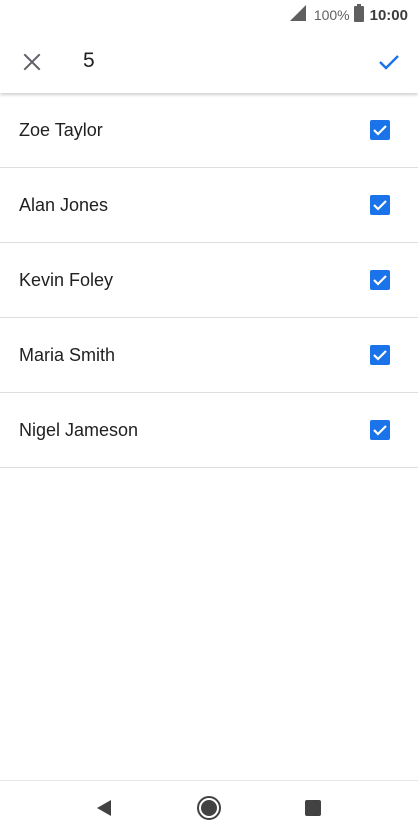 Image resolution: width=418 pixels, height=836 pixels. I want to click on recents-icon, so click(313, 808).